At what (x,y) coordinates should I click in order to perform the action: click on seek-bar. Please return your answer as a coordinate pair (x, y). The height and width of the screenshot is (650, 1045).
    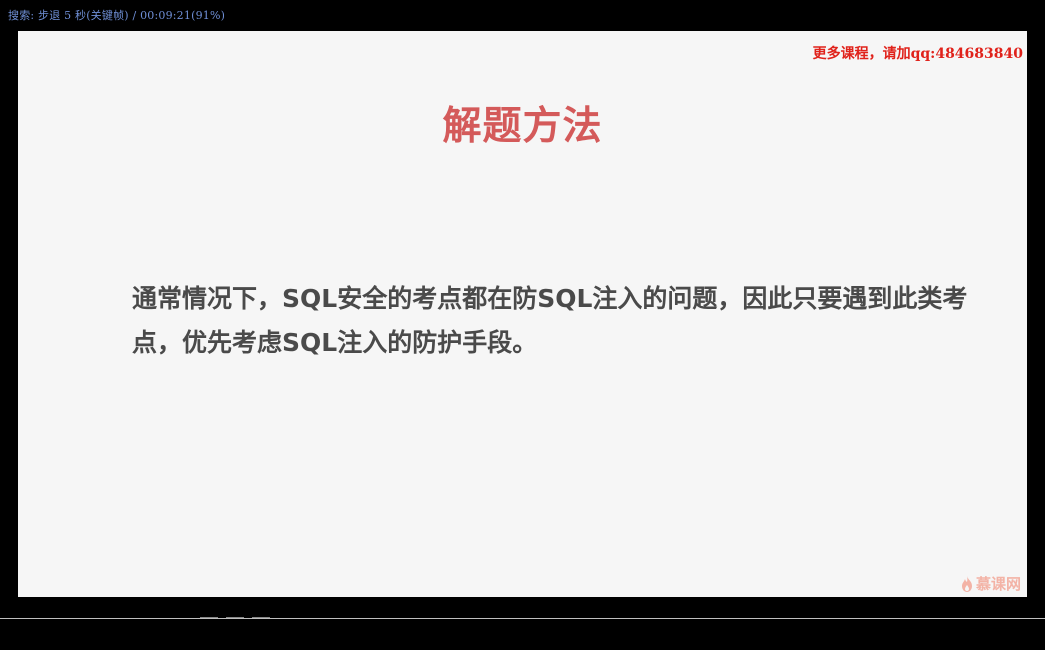
    Looking at the image, I should click on (522, 618).